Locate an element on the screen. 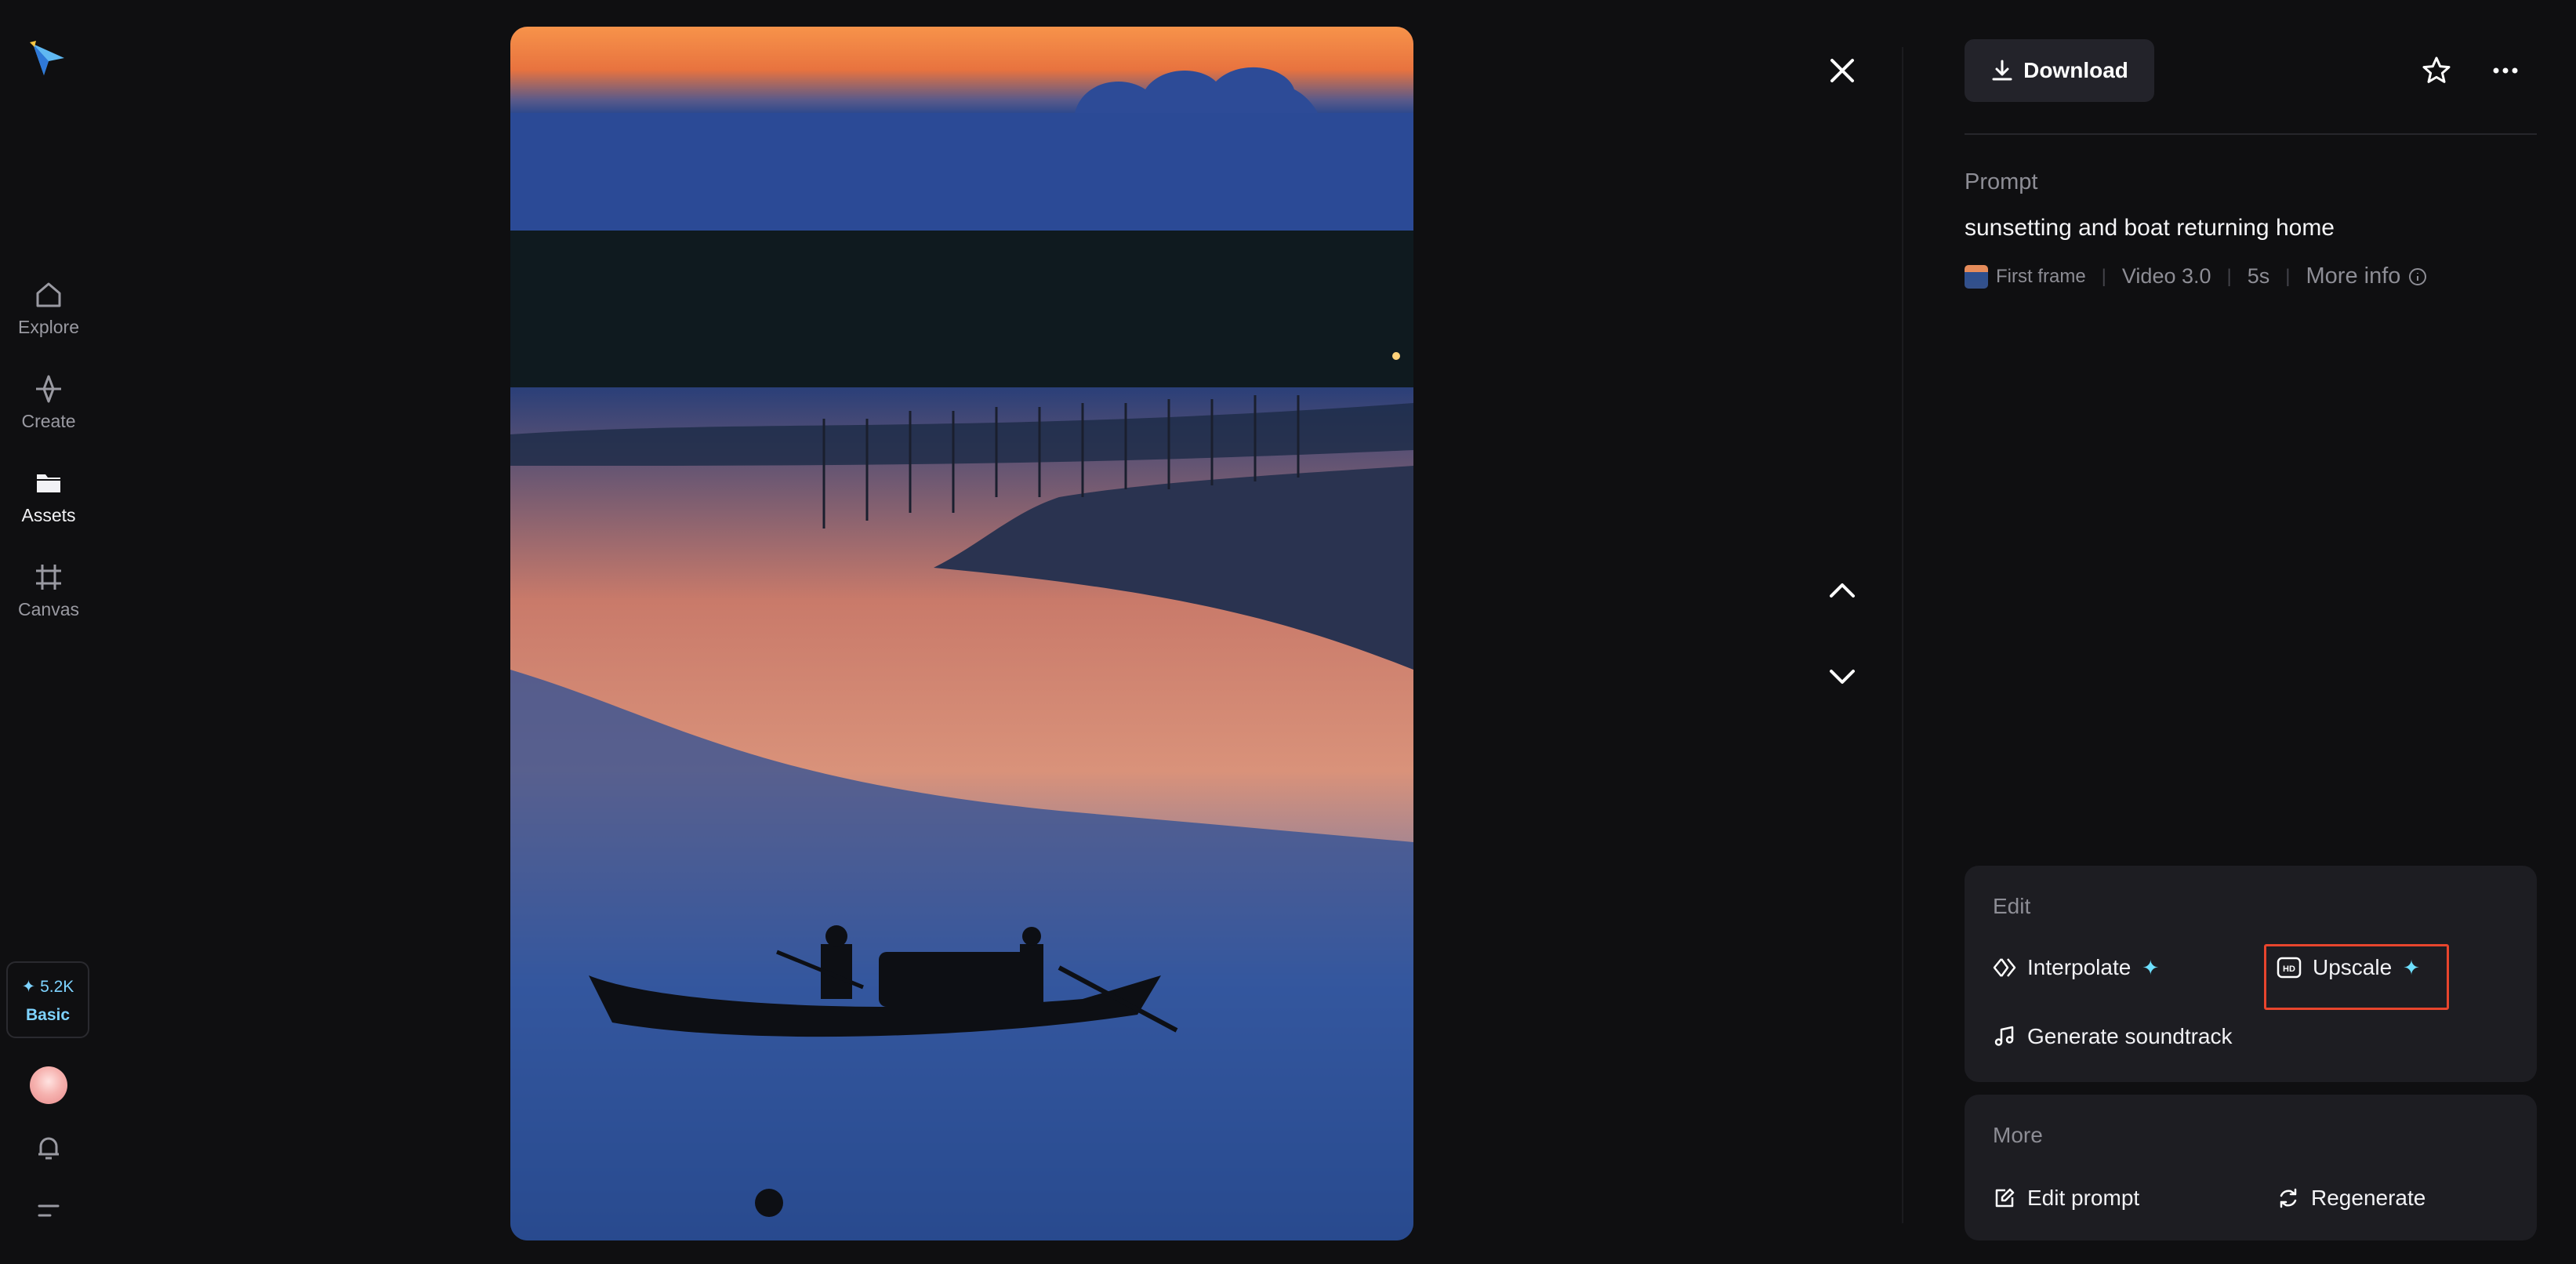 This screenshot has height=1264, width=2576. close-icon is located at coordinates (1842, 70).